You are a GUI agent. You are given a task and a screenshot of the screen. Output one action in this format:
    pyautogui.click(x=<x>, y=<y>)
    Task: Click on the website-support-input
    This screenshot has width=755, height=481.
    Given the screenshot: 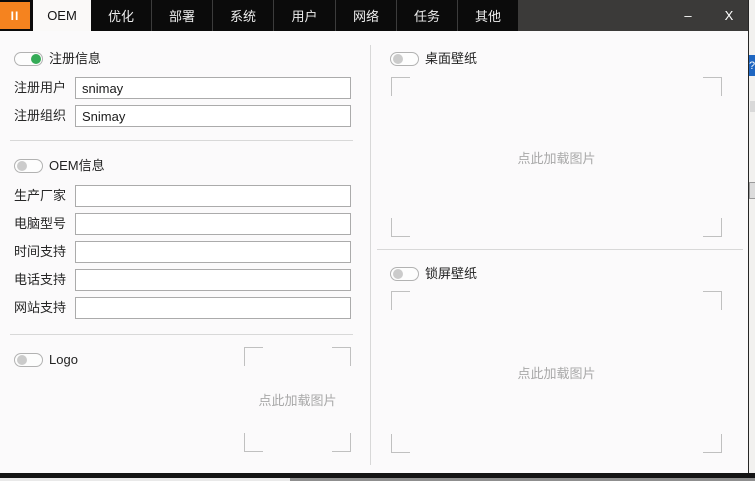 What is the action you would take?
    pyautogui.click(x=213, y=308)
    